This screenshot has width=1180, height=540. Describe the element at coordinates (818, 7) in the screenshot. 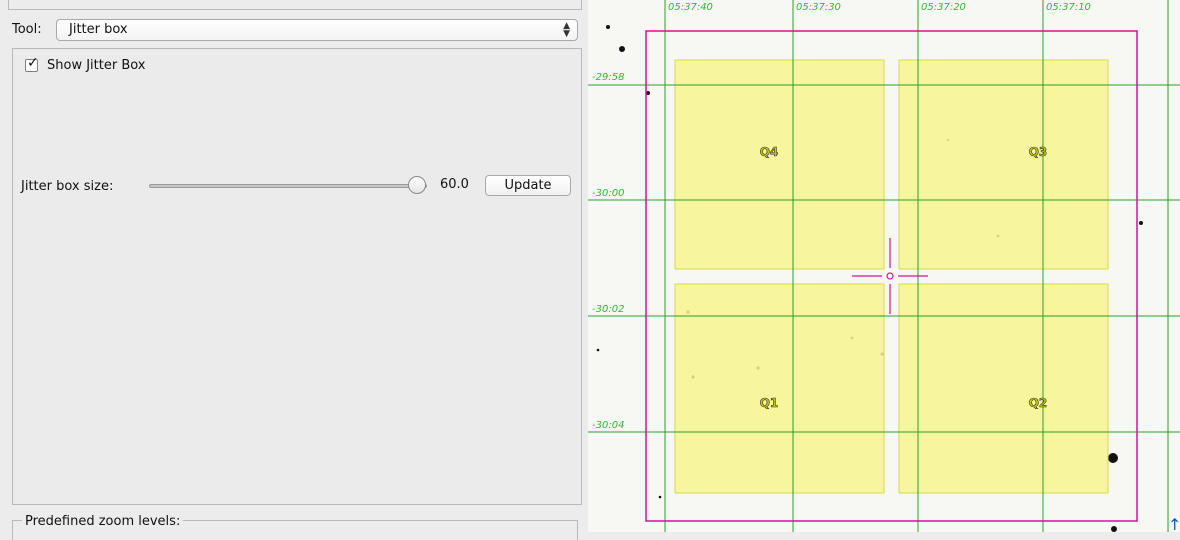

I see `ra-label: 05:37:30` at that location.